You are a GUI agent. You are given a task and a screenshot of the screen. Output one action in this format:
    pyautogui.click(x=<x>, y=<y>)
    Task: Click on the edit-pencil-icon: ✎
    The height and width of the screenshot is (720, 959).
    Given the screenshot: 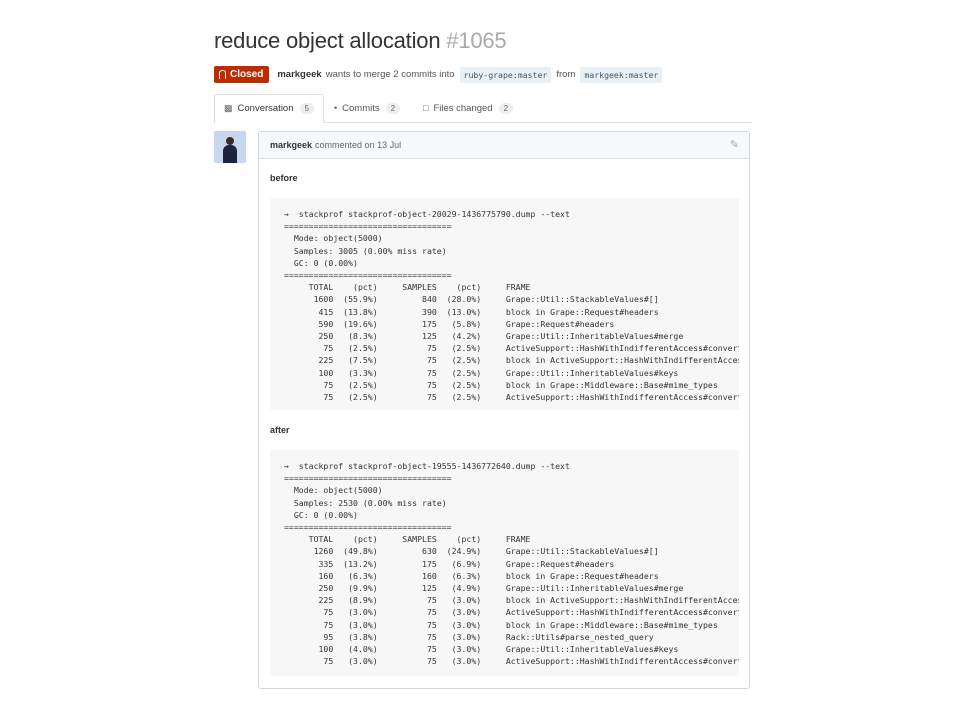 What is the action you would take?
    pyautogui.click(x=734, y=144)
    